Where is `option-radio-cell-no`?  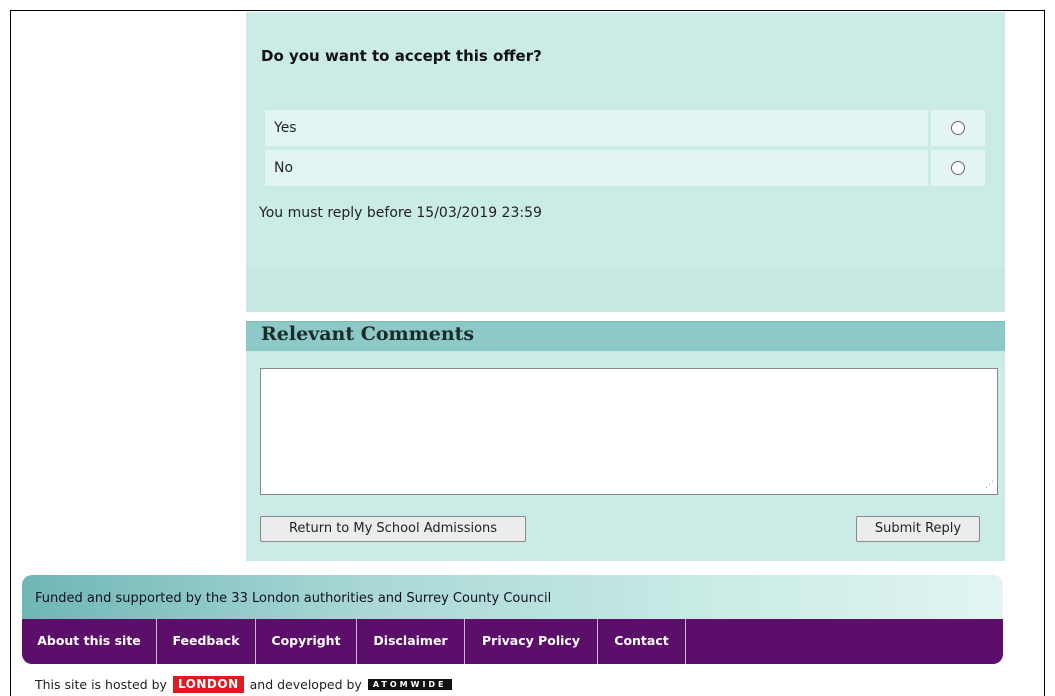 option-radio-cell-no is located at coordinates (958, 168).